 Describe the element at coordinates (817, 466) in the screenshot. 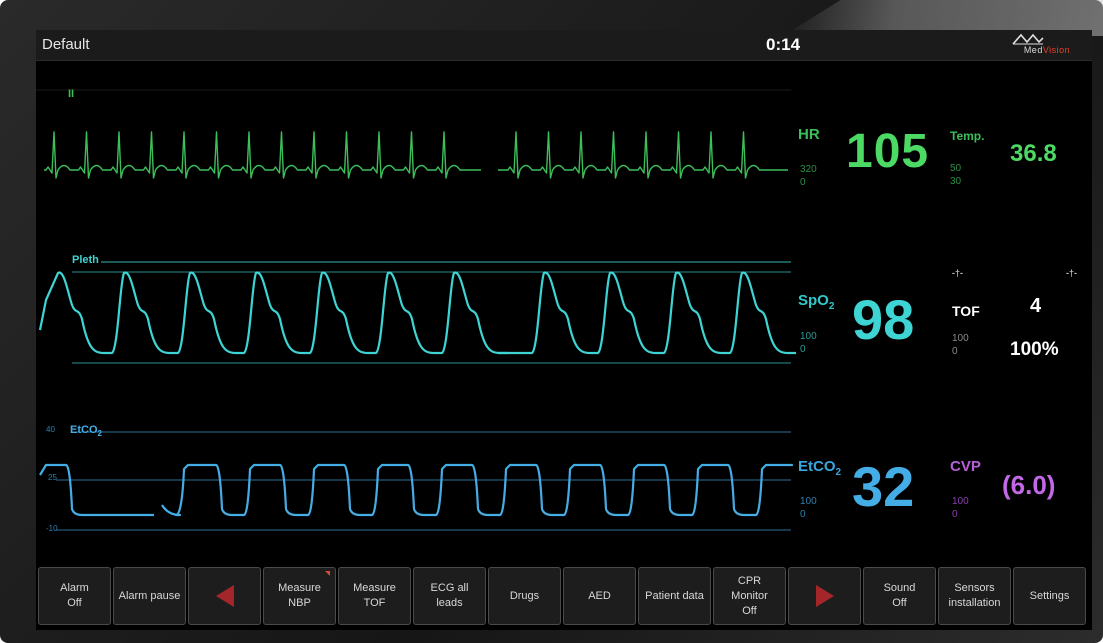

I see `etco2-label-text: EtCO` at that location.